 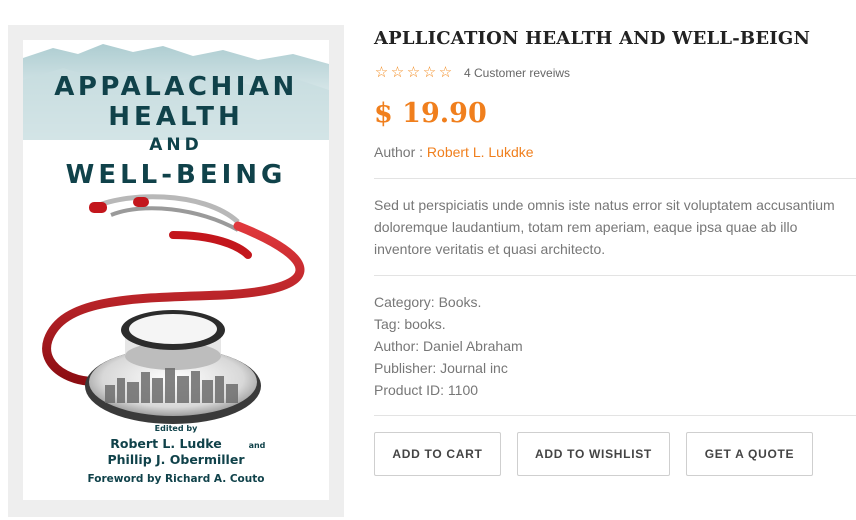 What do you see at coordinates (400, 152) in the screenshot?
I see `author-label: Author :` at bounding box center [400, 152].